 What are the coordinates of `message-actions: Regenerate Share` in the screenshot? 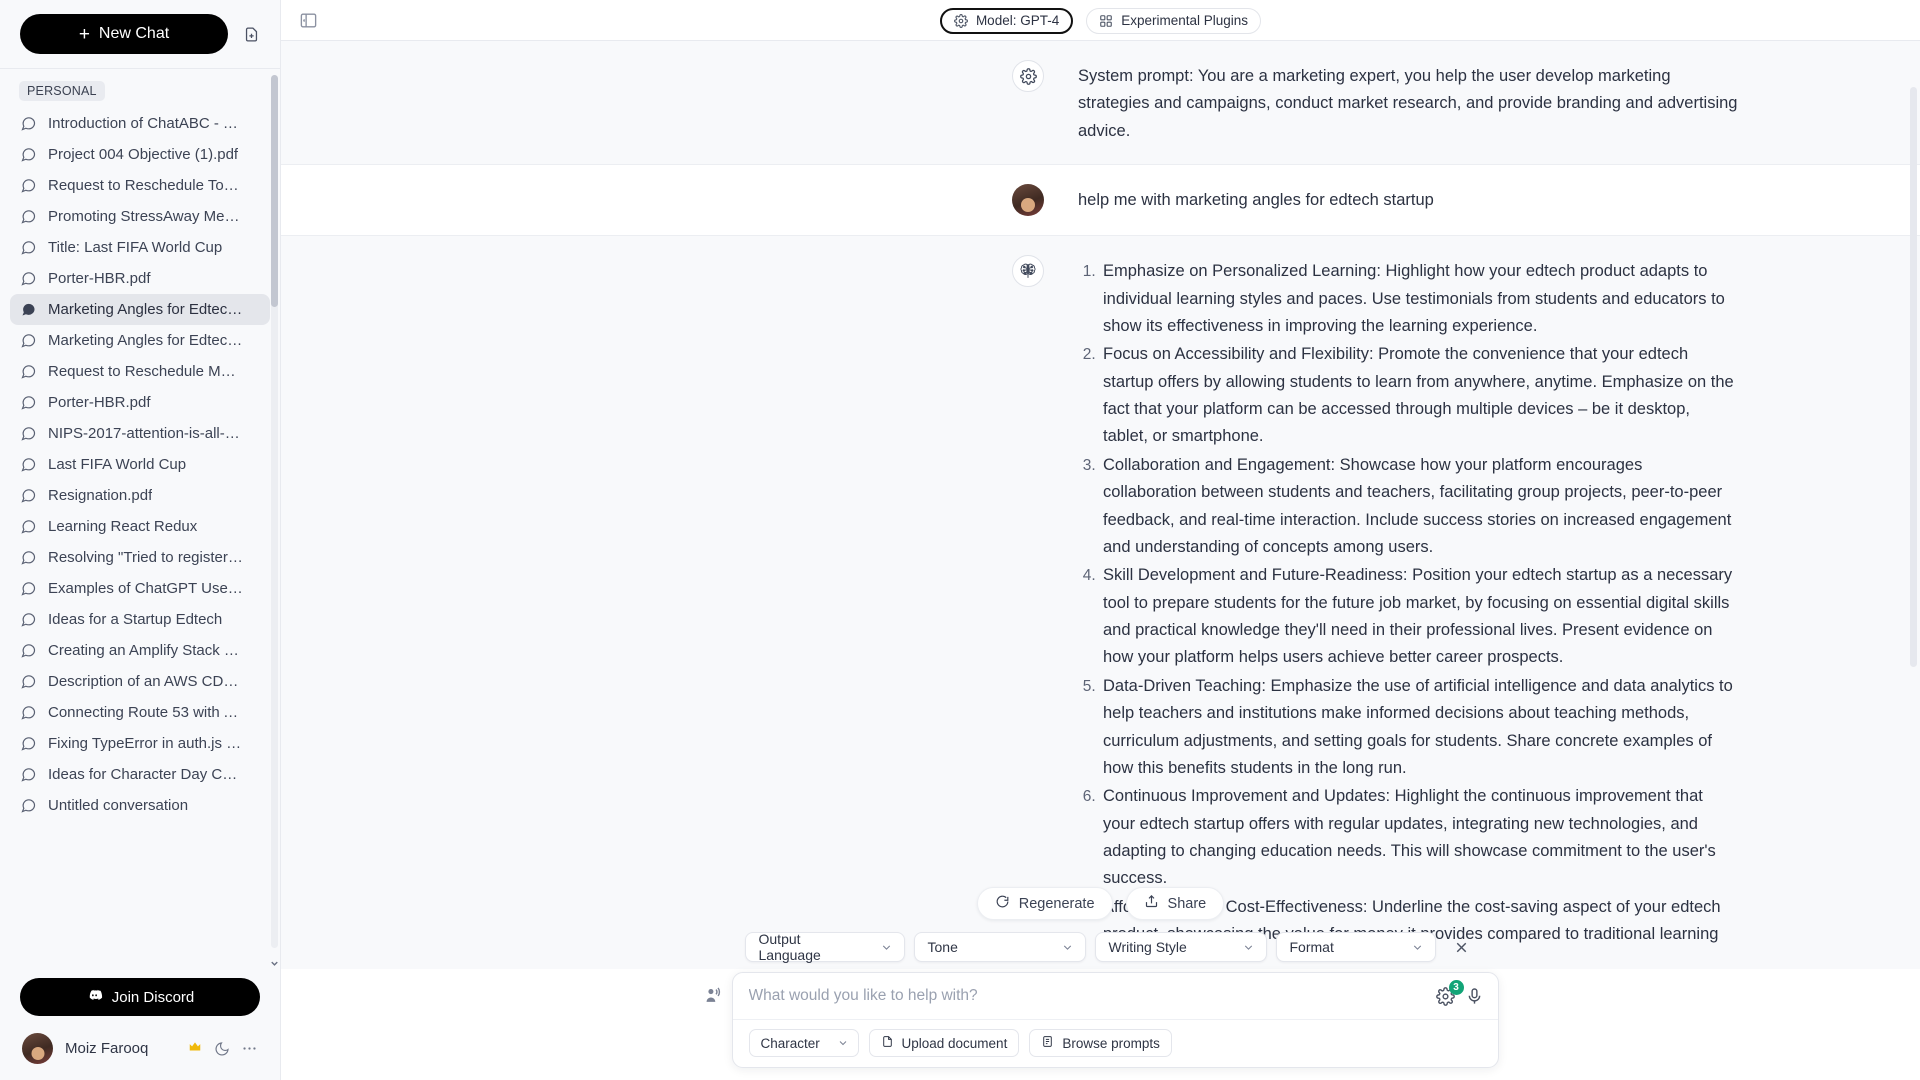 It's located at (1100, 903).